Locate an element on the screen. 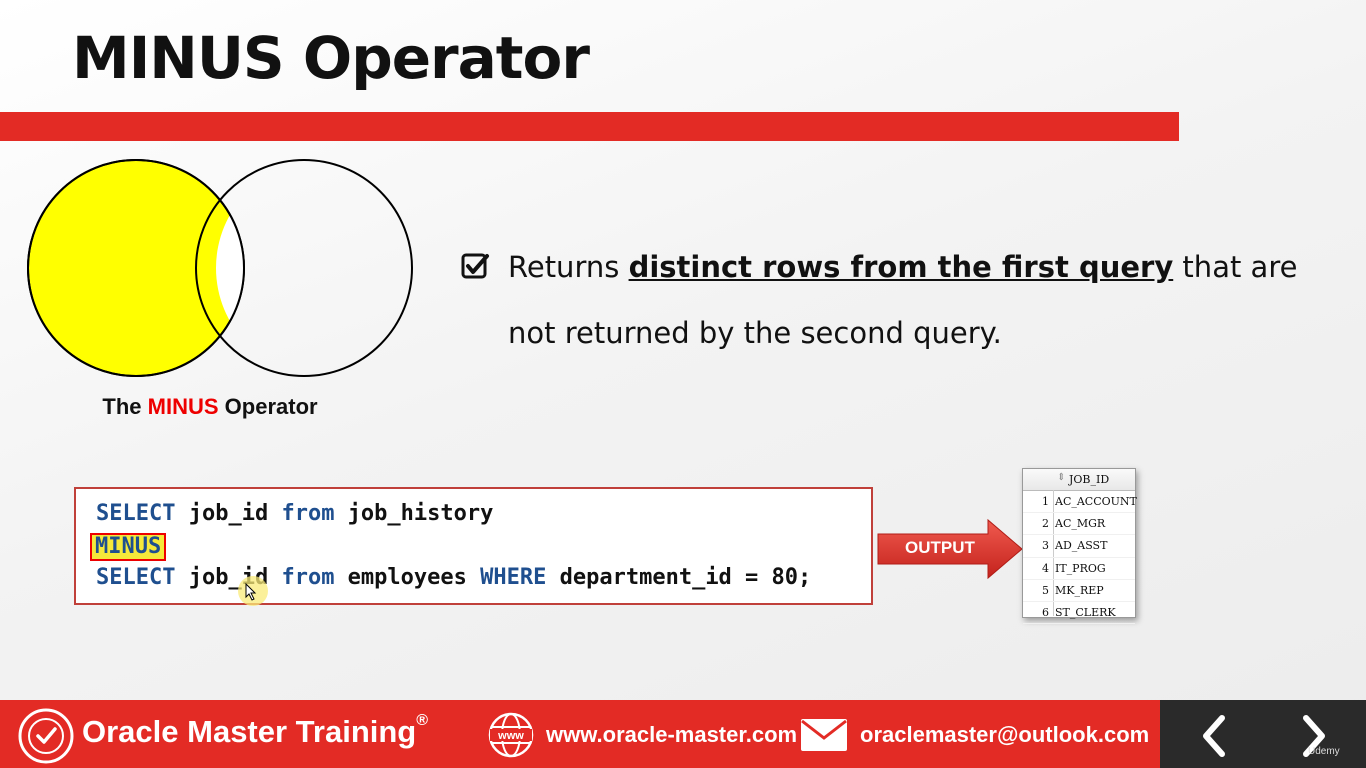 The height and width of the screenshot is (768, 1366). brand-name: Oracle Master Training® is located at coordinates (255, 730).